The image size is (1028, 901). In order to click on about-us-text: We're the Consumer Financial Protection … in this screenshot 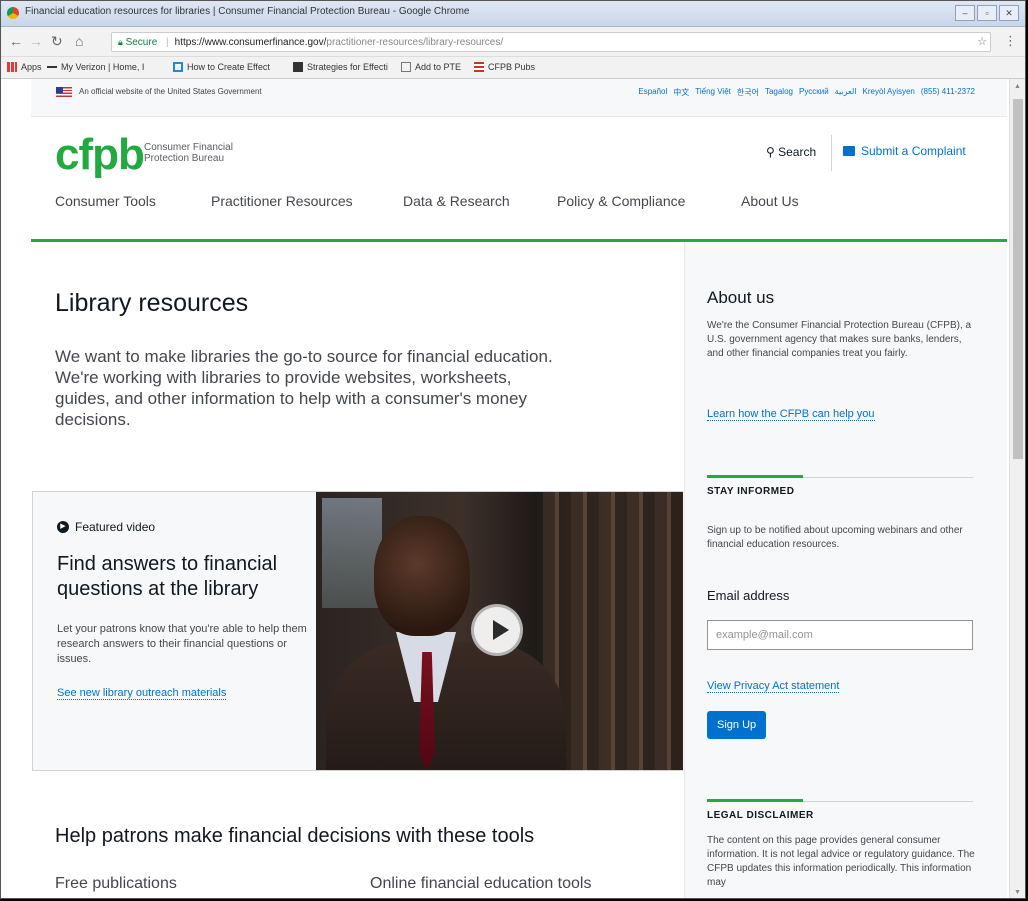, I will do `click(839, 339)`.